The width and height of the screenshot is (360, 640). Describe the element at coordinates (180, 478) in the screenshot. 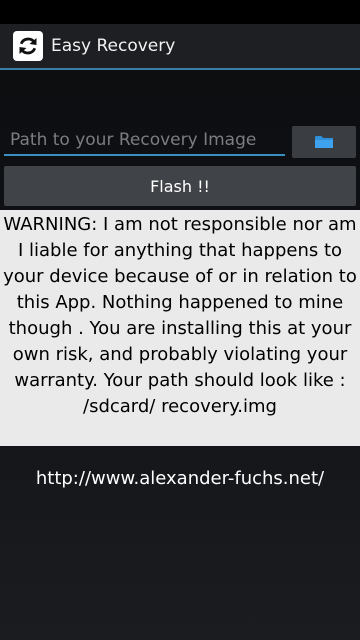

I see `author-website-link: http://www.alexander-fuchs.net/` at that location.